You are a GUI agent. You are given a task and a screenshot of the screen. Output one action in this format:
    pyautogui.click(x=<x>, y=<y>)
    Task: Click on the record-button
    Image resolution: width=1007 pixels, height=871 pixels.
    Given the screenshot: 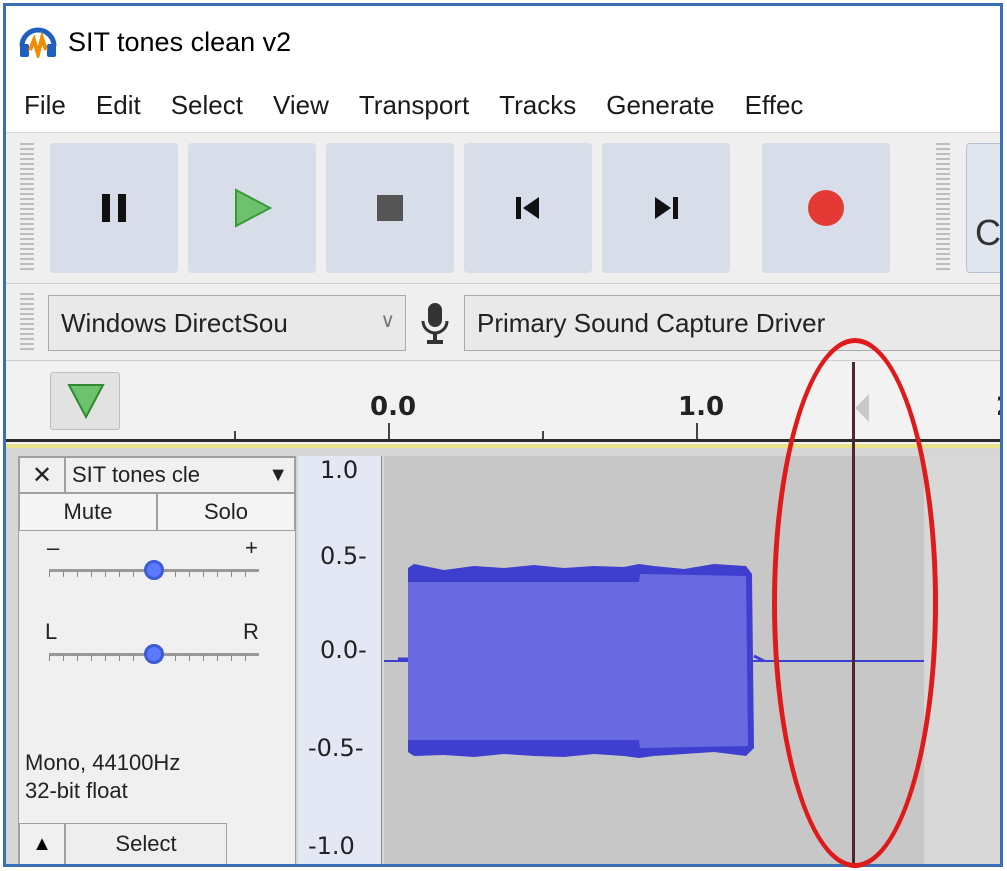 What is the action you would take?
    pyautogui.click(x=826, y=208)
    